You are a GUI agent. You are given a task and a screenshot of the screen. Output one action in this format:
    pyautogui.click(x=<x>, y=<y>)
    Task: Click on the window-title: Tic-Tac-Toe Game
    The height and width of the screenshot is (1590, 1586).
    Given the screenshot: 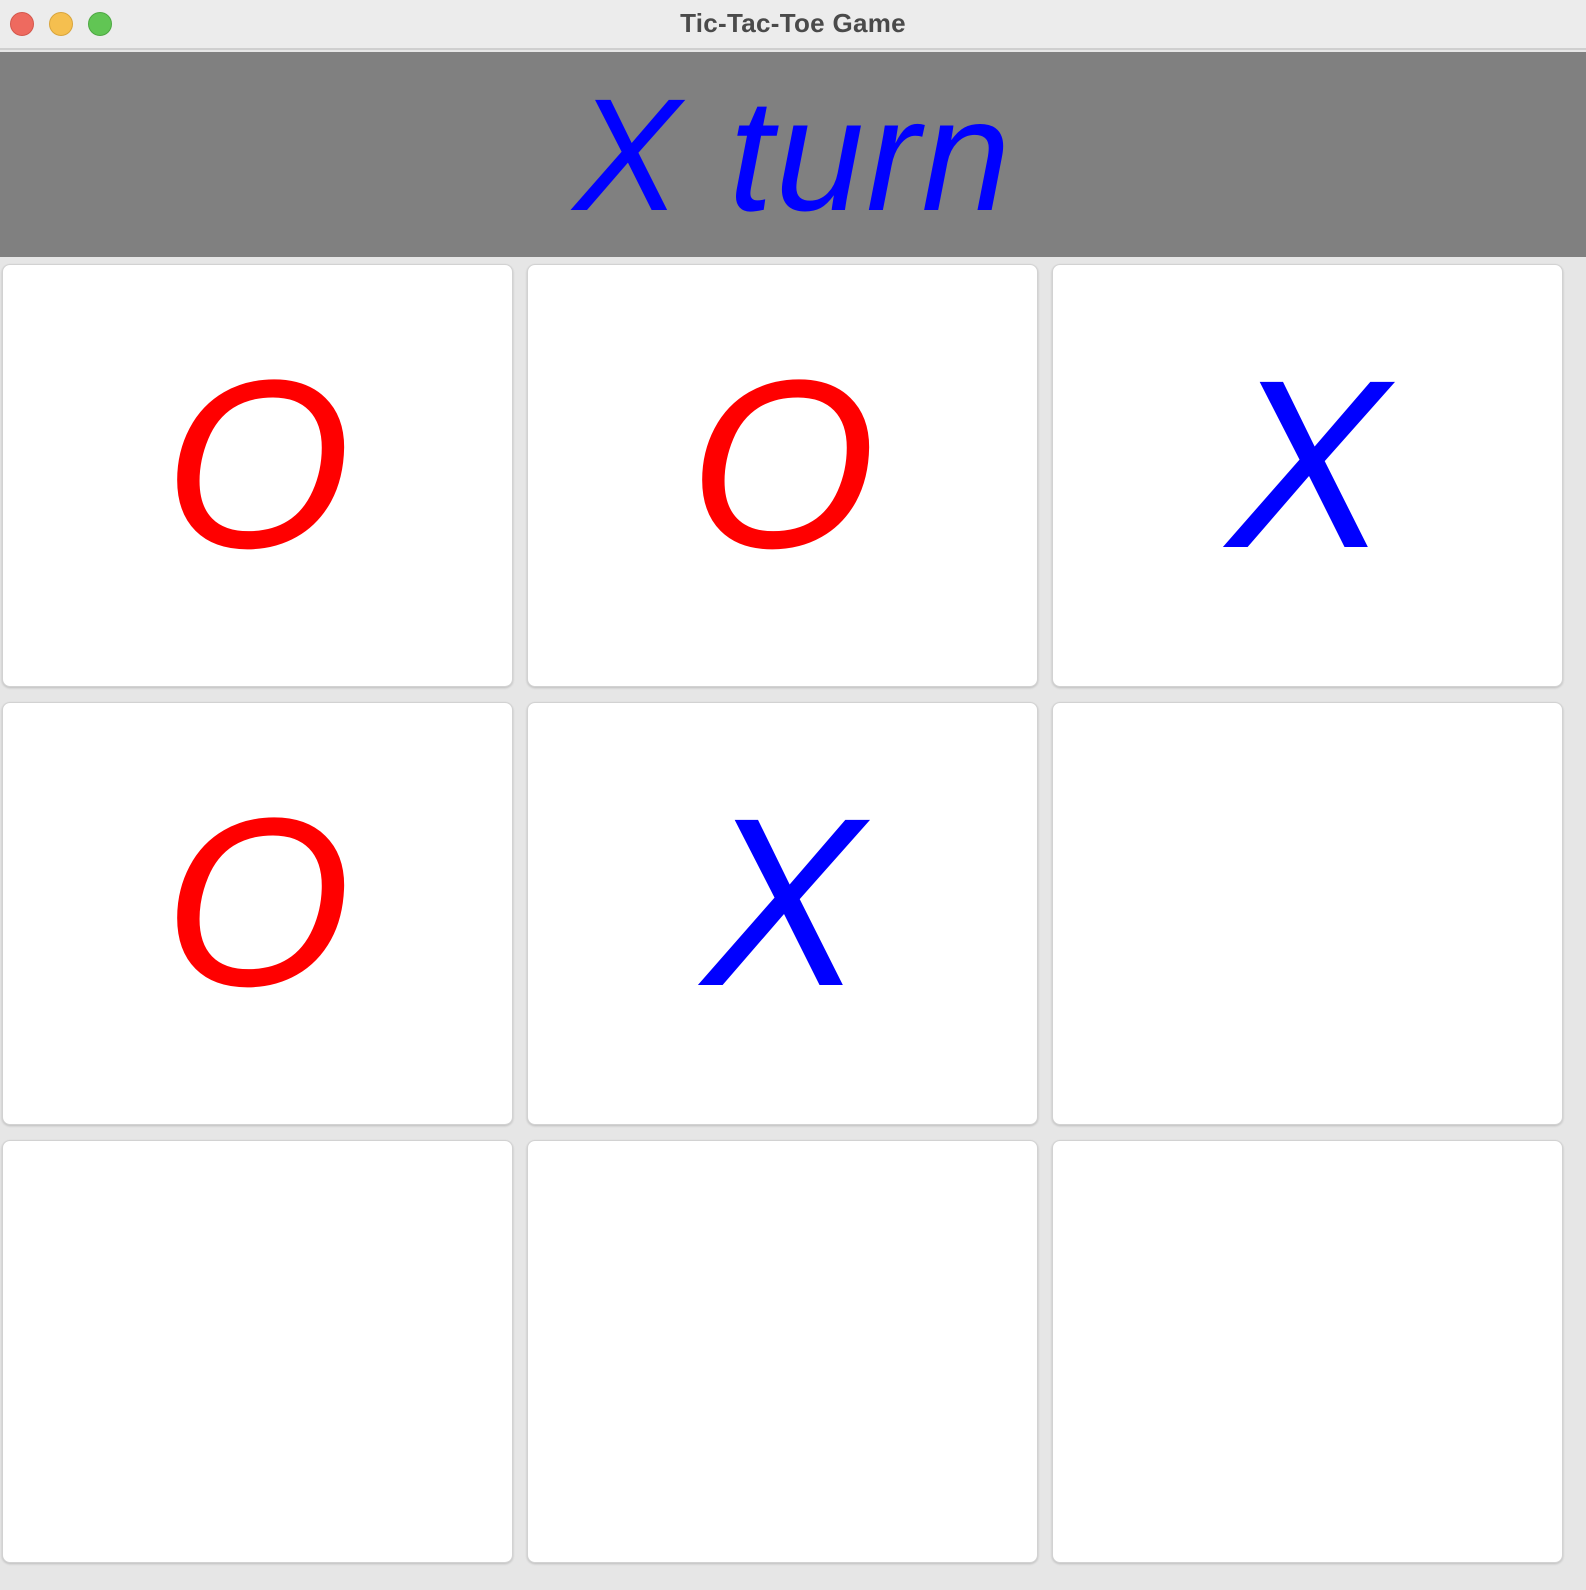 What is the action you would take?
    pyautogui.click(x=793, y=23)
    